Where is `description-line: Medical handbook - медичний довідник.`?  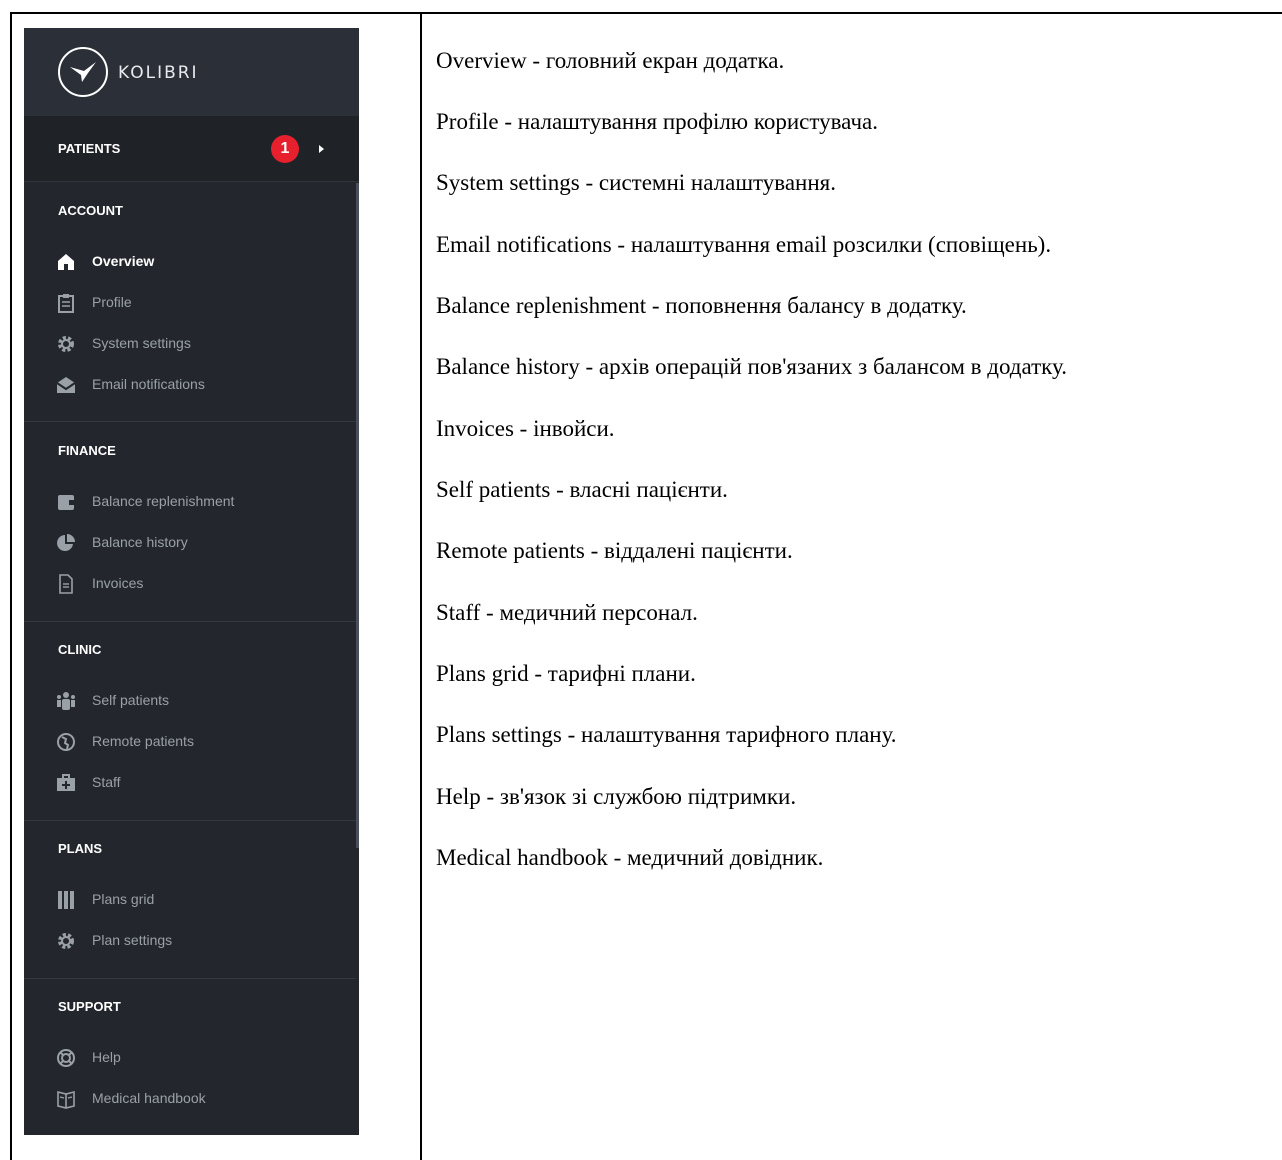 description-line: Medical handbook - медичний довідник. is located at coordinates (630, 857).